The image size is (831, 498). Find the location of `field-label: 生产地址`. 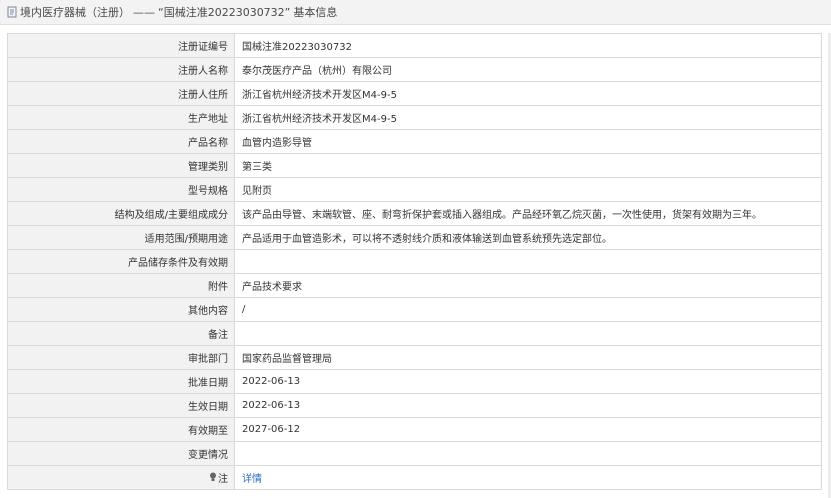

field-label: 生产地址 is located at coordinates (121, 117).